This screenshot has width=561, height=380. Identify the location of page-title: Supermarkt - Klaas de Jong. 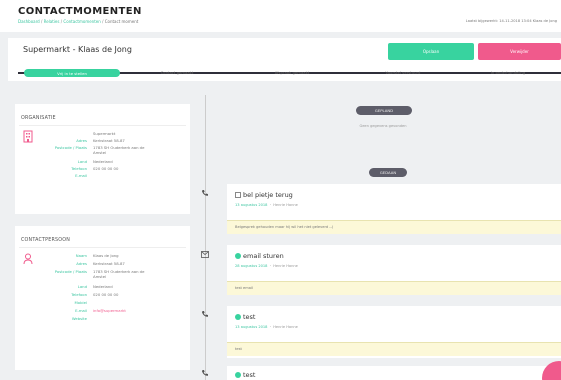
(77, 49).